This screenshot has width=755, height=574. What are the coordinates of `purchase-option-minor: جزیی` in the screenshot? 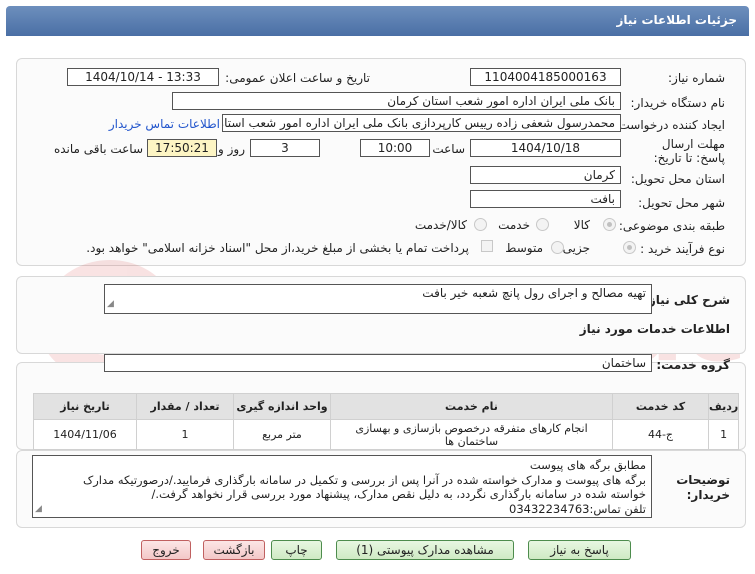 It's located at (576, 248).